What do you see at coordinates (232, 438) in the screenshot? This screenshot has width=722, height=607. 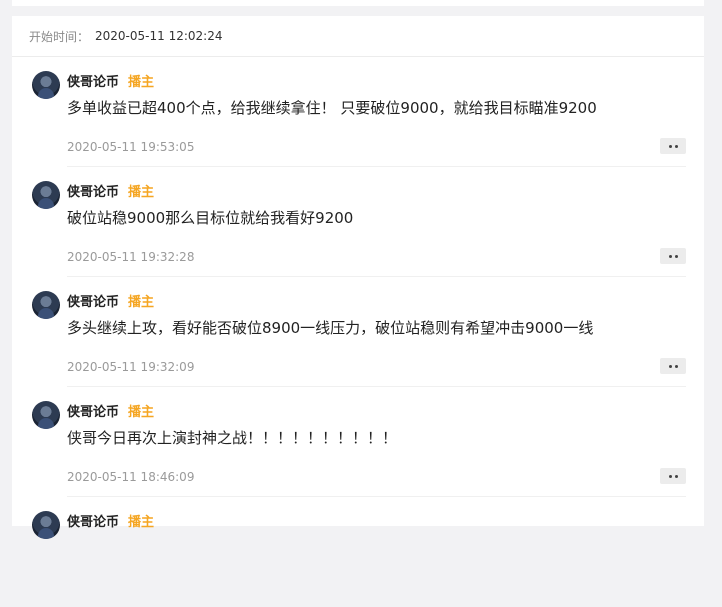 I see `post-content: 侠哥今日再次上演封神之战！！！！！！！！！！` at bounding box center [232, 438].